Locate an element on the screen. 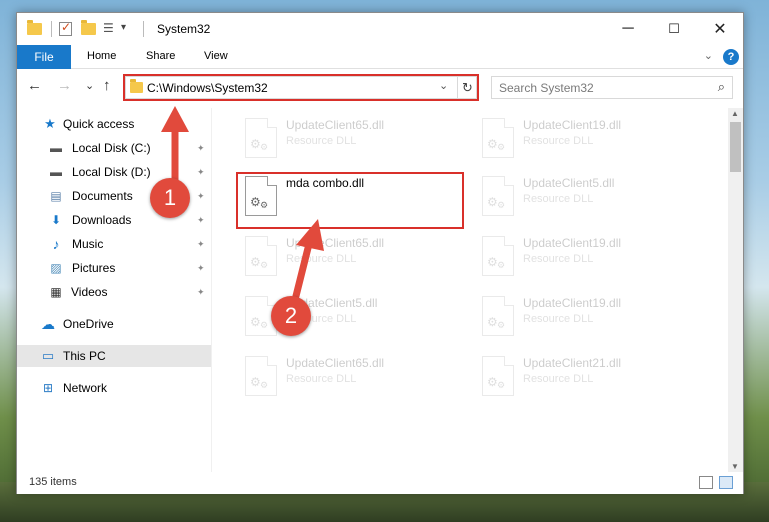 This screenshot has height=522, width=769. annotation-layer is located at coordinates (242, 203).